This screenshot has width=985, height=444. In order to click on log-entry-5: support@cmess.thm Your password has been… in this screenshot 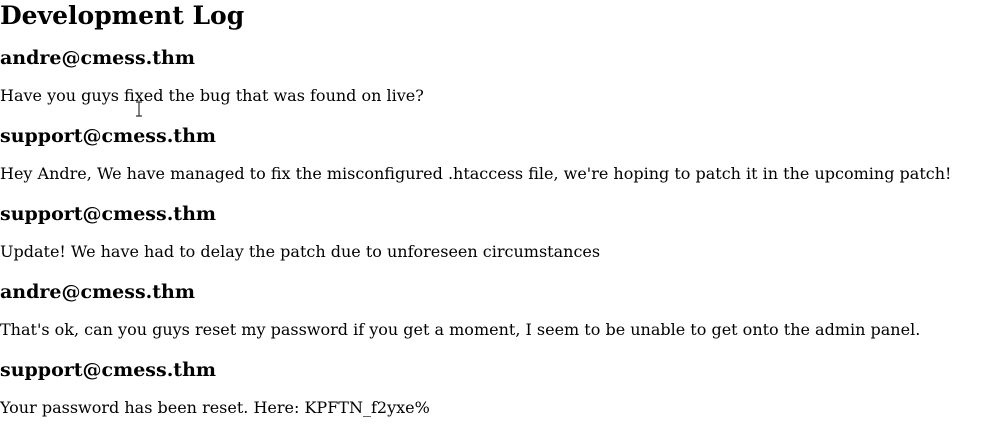, I will do `click(492, 388)`.